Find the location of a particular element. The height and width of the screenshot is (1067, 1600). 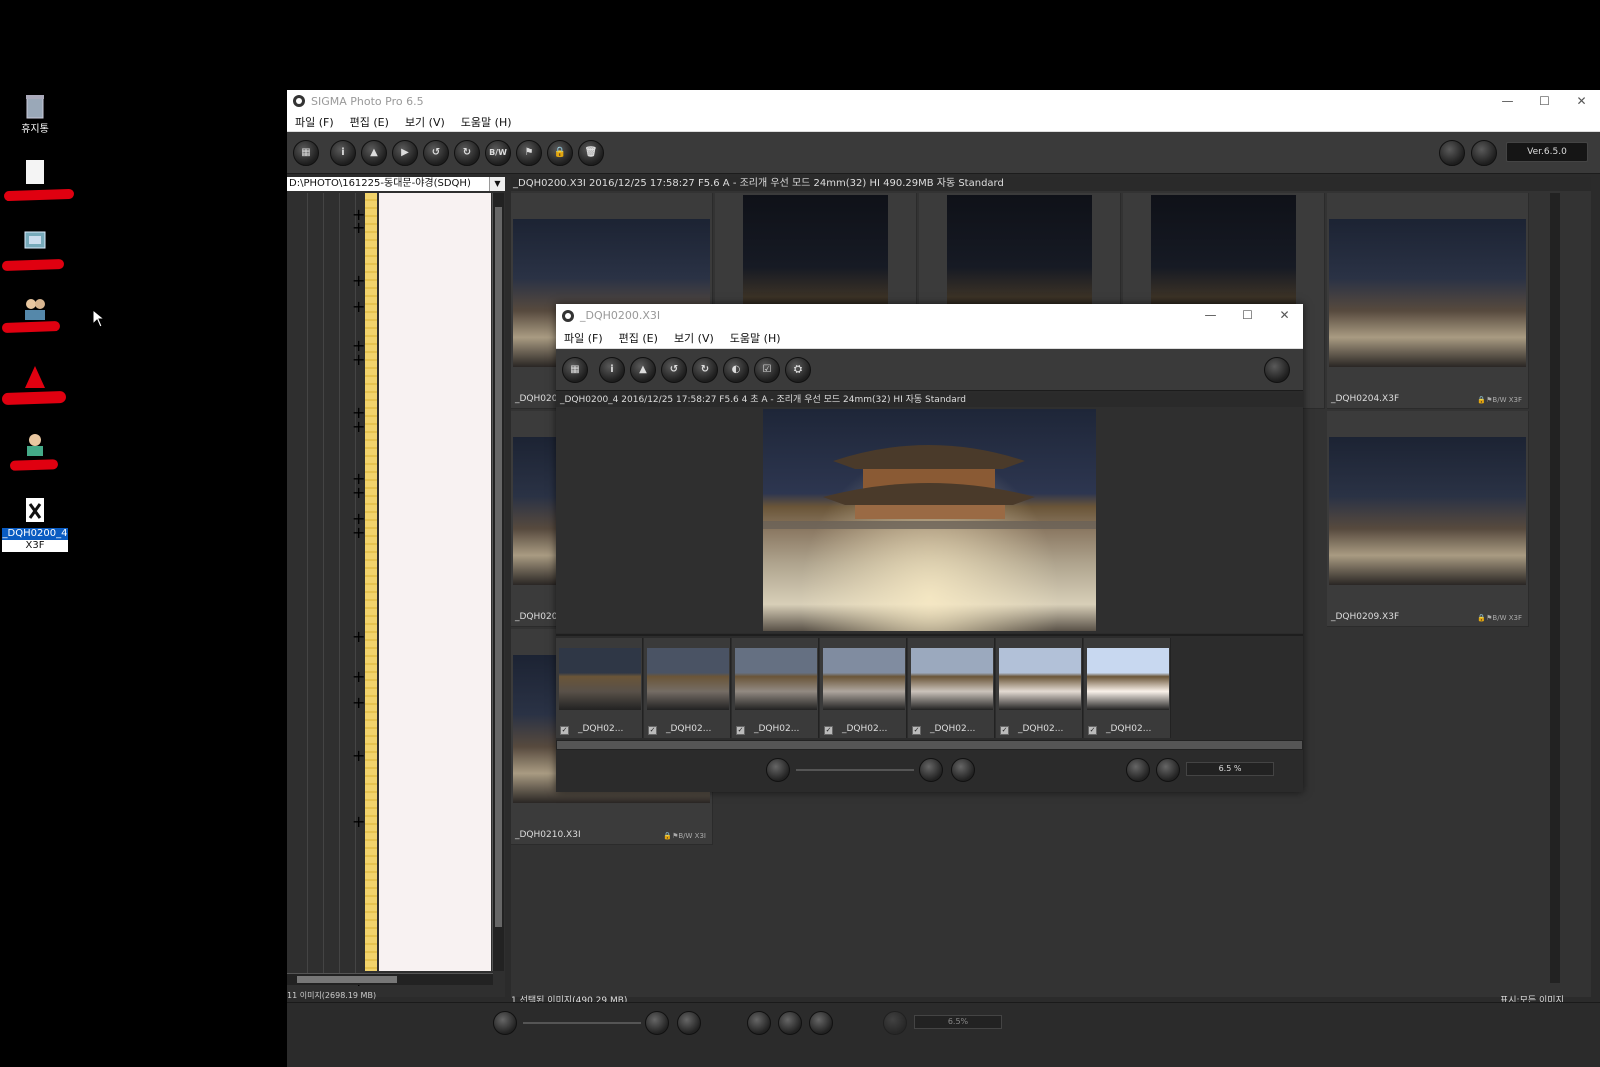

desktop-icon-user is located at coordinates (35, 446).